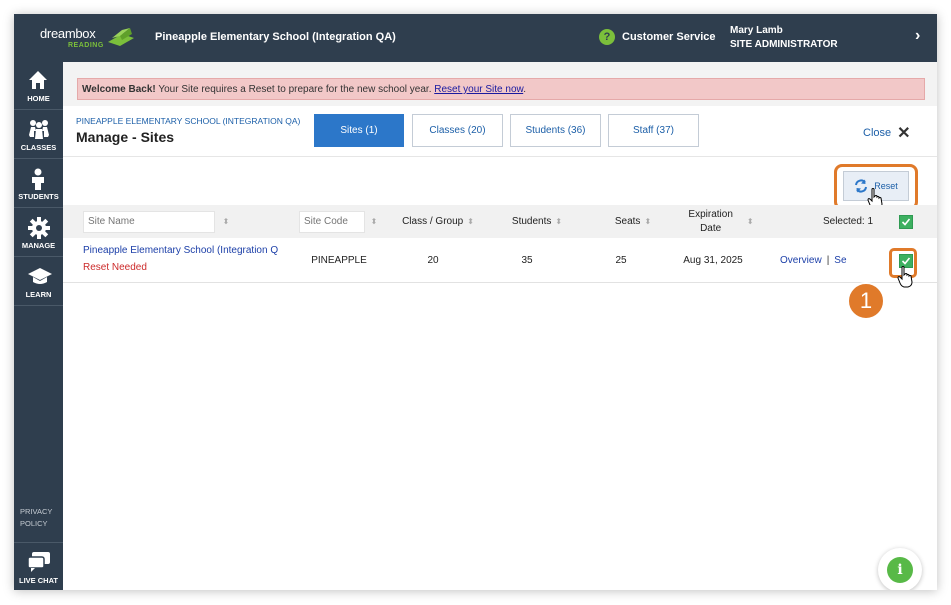  I want to click on user-menu: Mary Lamb SITE ADMINISTRATOR, so click(784, 38).